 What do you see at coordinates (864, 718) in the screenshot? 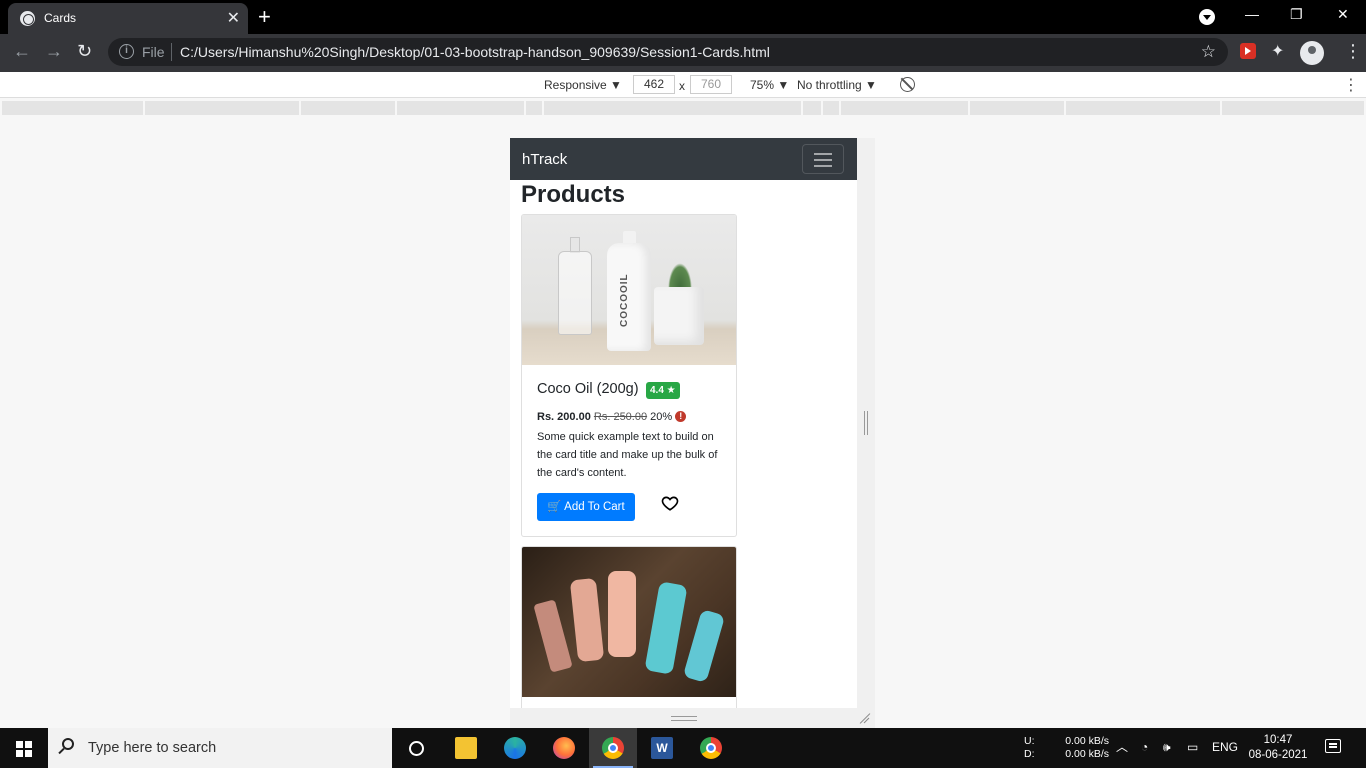
I see `resize-handle-corner` at bounding box center [864, 718].